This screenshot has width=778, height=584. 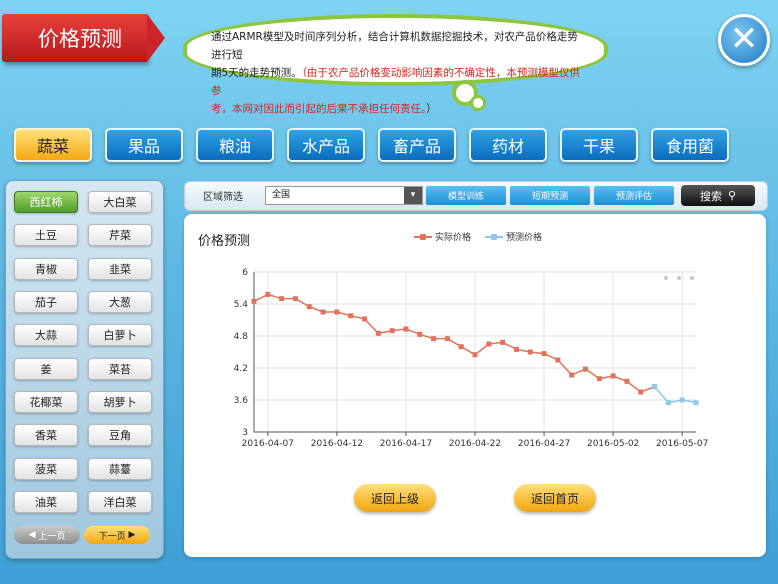 What do you see at coordinates (690, 145) in the screenshot?
I see `tab-mushrooms: 食用菌` at bounding box center [690, 145].